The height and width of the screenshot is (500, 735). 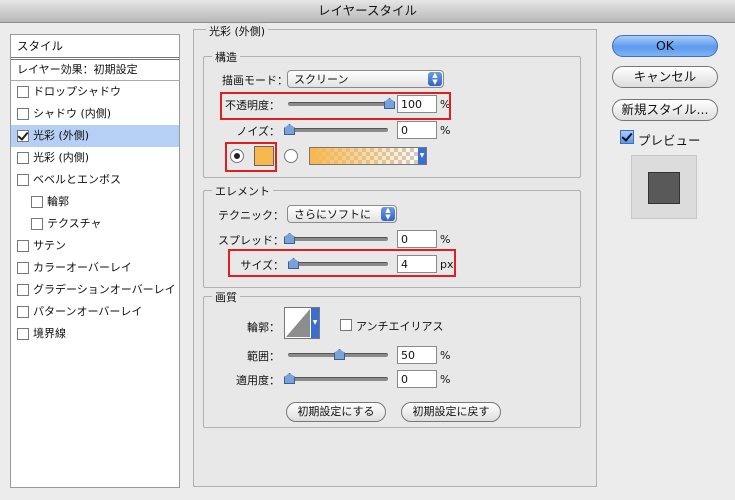 What do you see at coordinates (251, 240) in the screenshot?
I see `spread-label: スプレッド：` at bounding box center [251, 240].